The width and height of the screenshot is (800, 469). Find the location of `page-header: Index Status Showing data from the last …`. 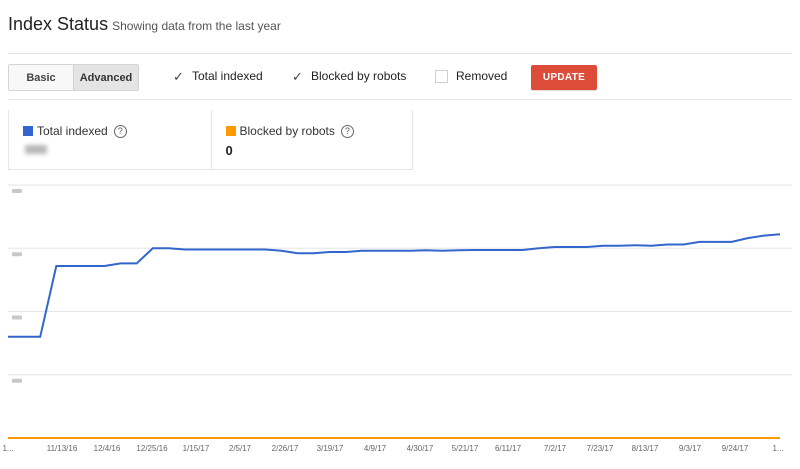

page-header: Index Status Showing data from the last … is located at coordinates (144, 24).